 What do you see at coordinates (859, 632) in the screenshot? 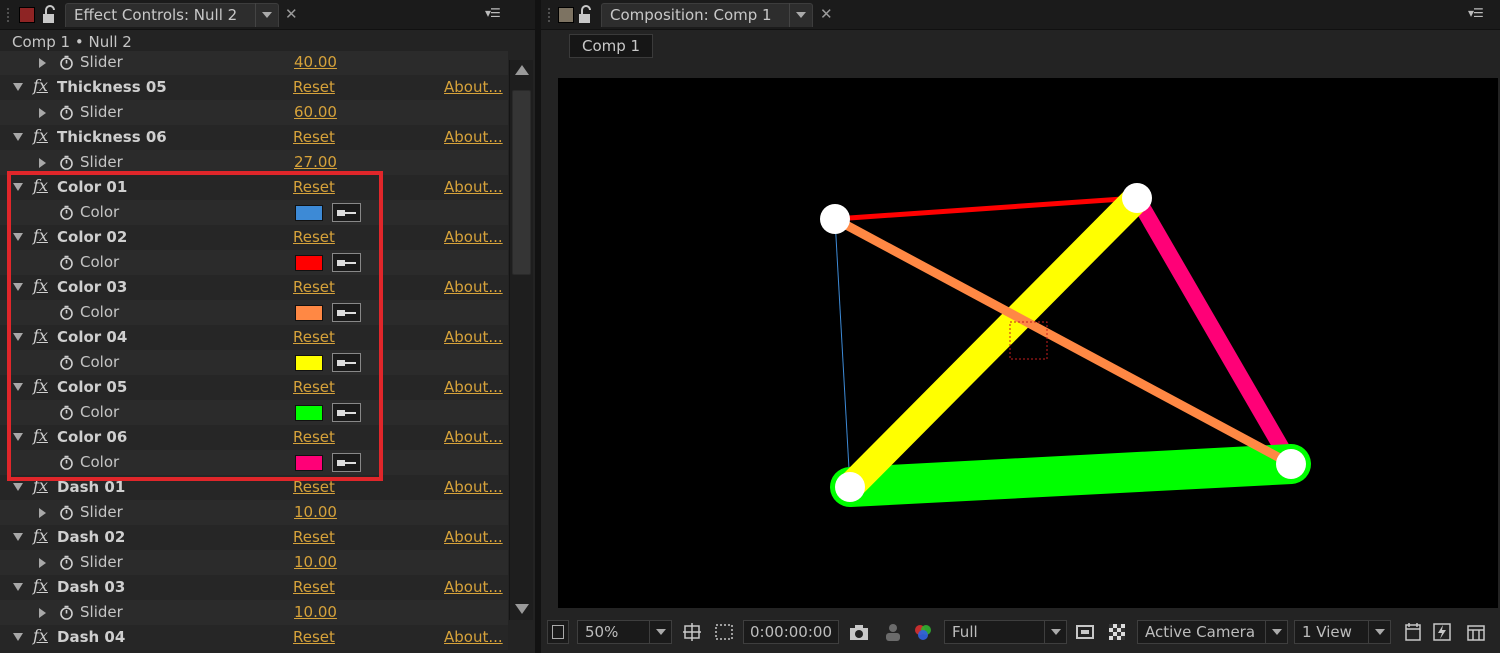
I see `camera-snapshot-icon` at bounding box center [859, 632].